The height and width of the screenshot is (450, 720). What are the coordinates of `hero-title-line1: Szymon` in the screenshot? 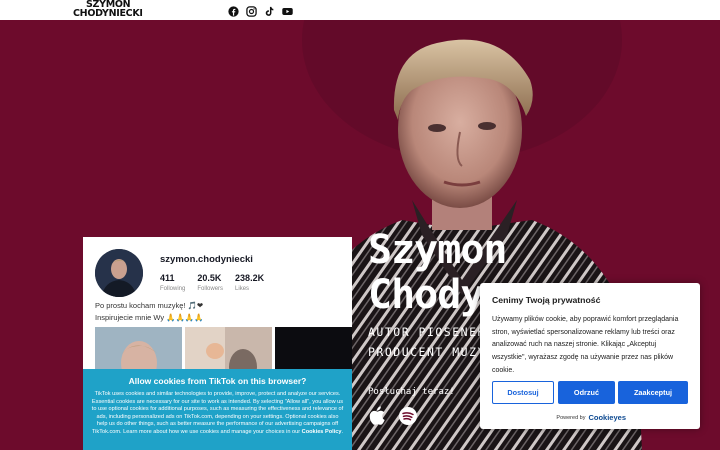 It's located at (437, 250).